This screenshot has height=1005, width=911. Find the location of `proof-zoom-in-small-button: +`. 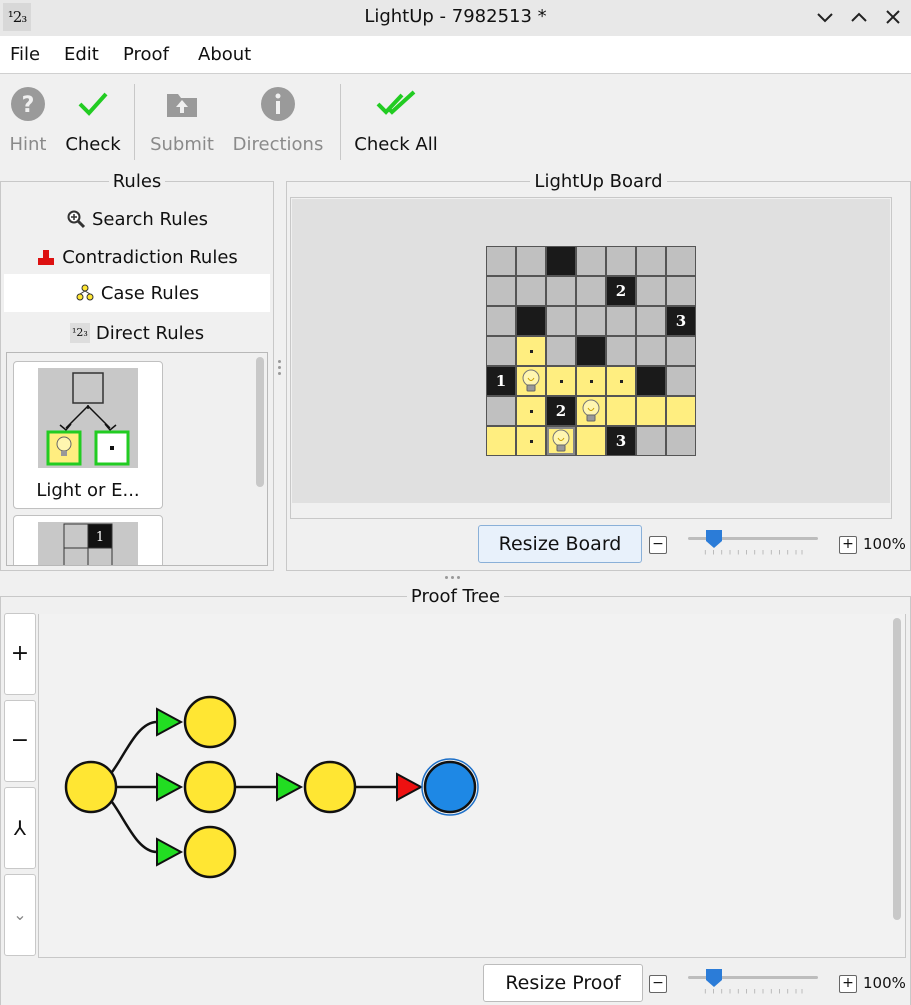

proof-zoom-in-small-button: + is located at coordinates (848, 984).